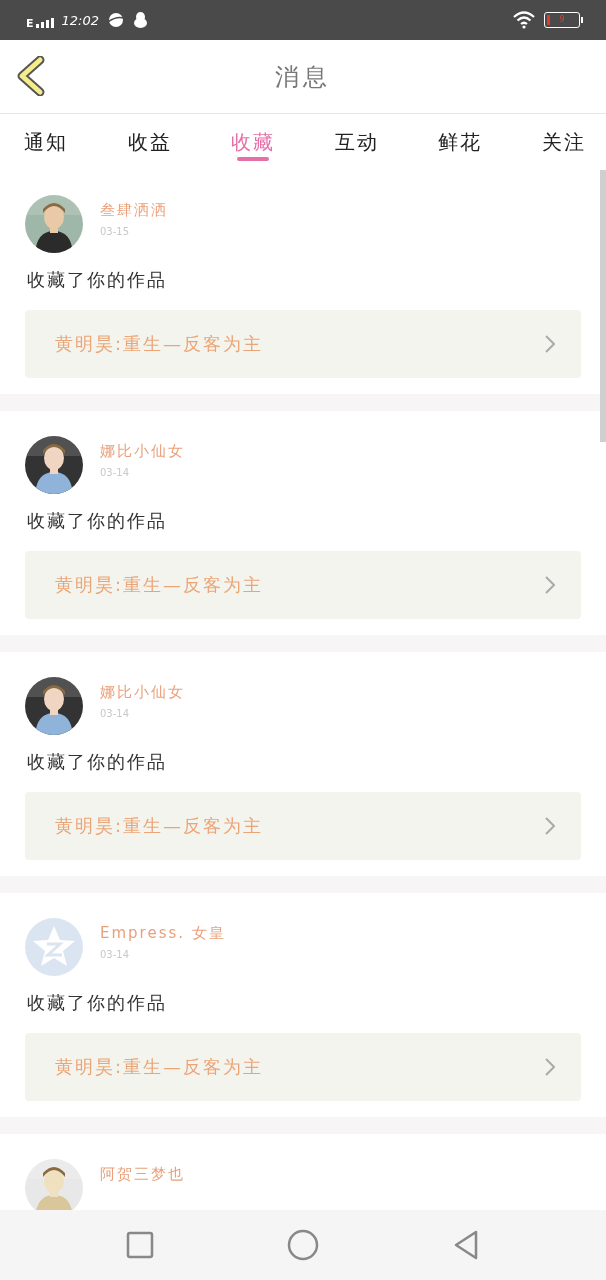 This screenshot has height=1280, width=606. I want to click on tab: 关注, so click(563, 142).